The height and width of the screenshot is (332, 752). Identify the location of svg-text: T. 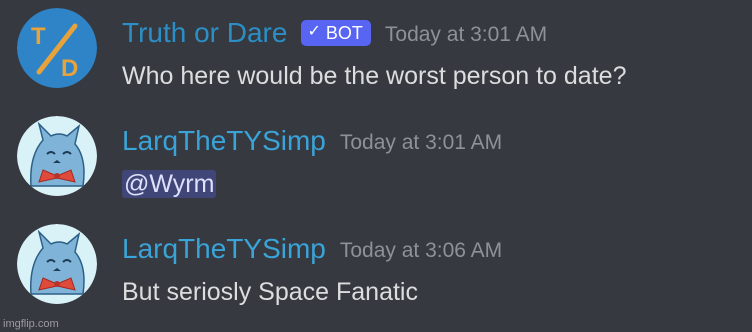
(38, 36).